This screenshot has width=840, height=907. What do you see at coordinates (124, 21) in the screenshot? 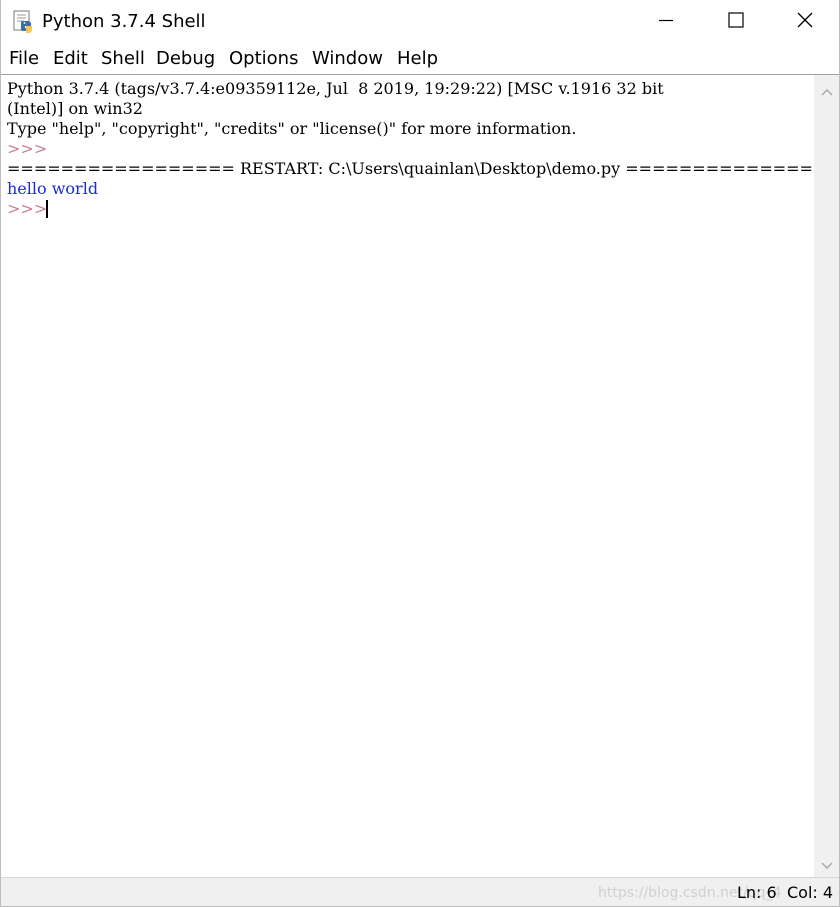
I see `window-title: Python 3.7.4 Shell` at bounding box center [124, 21].